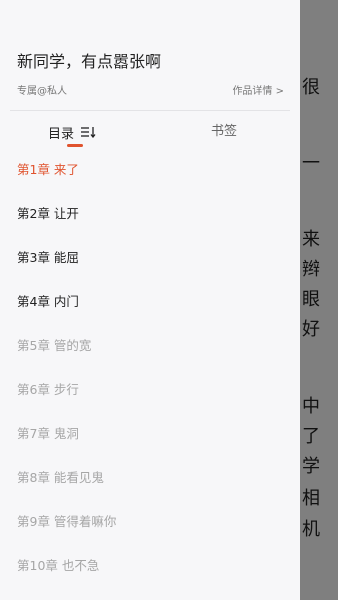 This screenshot has height=600, width=338. What do you see at coordinates (48, 214) in the screenshot?
I see `chapter-item: 第2章 让开` at bounding box center [48, 214].